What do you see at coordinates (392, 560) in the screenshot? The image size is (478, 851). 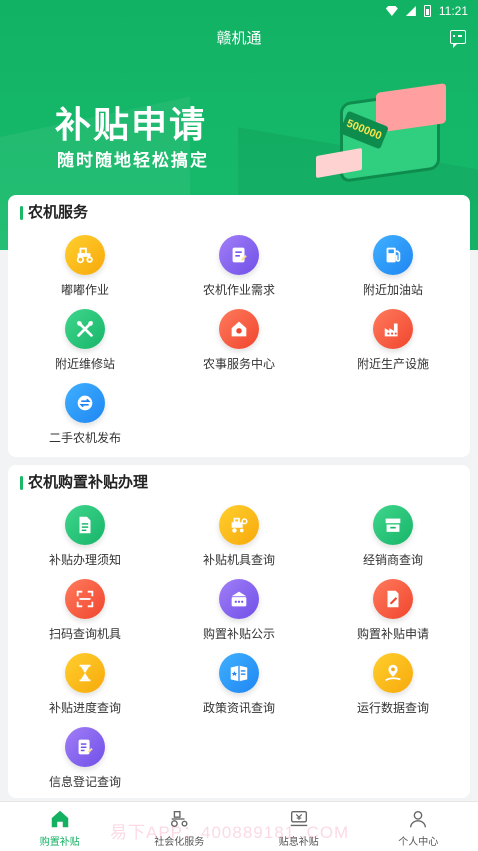 I see `item-label: 经销商查询` at bounding box center [392, 560].